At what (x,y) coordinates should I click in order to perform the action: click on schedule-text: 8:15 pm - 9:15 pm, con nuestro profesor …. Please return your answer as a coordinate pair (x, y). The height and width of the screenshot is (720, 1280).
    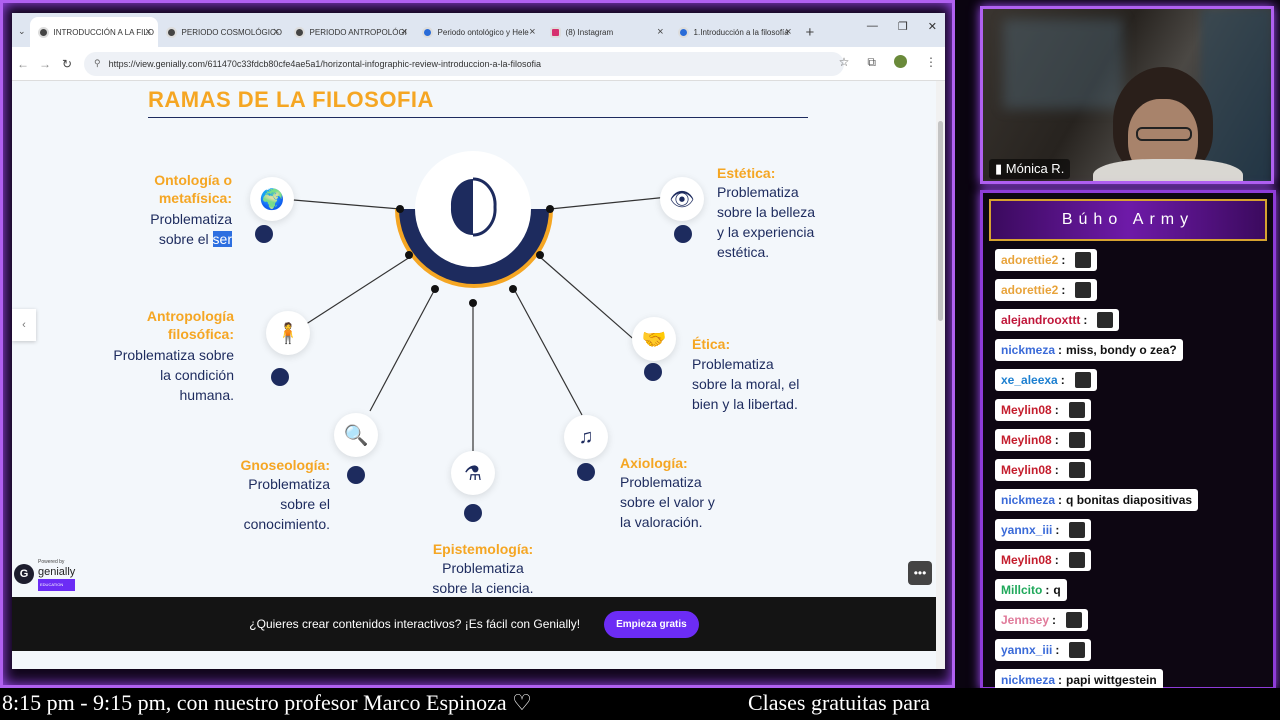
    Looking at the image, I should click on (267, 702).